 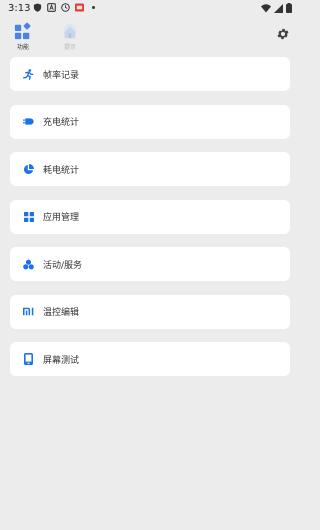 What do you see at coordinates (28, 169) in the screenshot?
I see `pie-chart-icon` at bounding box center [28, 169].